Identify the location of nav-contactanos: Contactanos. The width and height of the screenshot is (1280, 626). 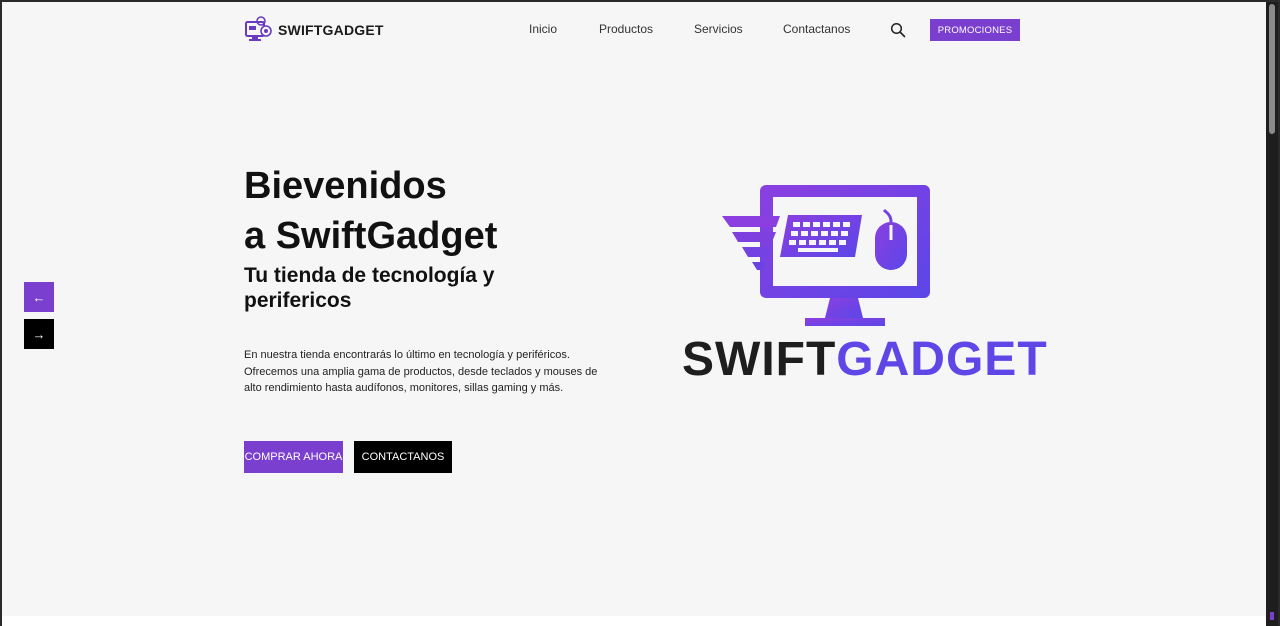
(816, 29).